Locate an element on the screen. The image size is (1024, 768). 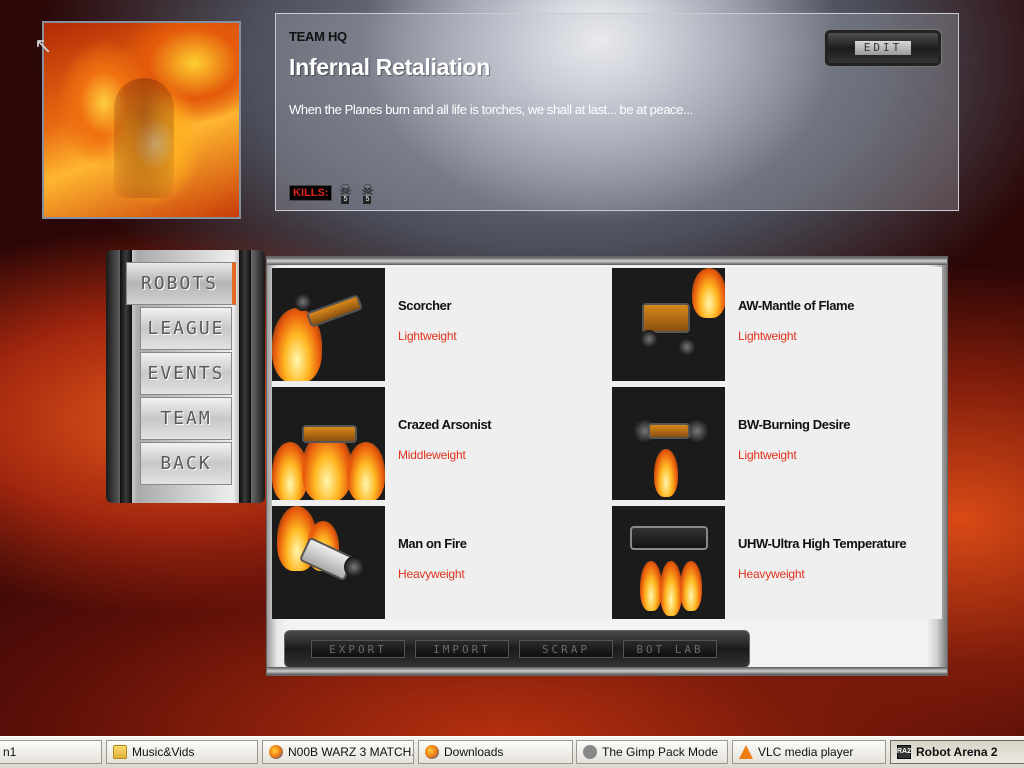
taskbar-item-label: Music&Vids is located at coordinates (163, 752).